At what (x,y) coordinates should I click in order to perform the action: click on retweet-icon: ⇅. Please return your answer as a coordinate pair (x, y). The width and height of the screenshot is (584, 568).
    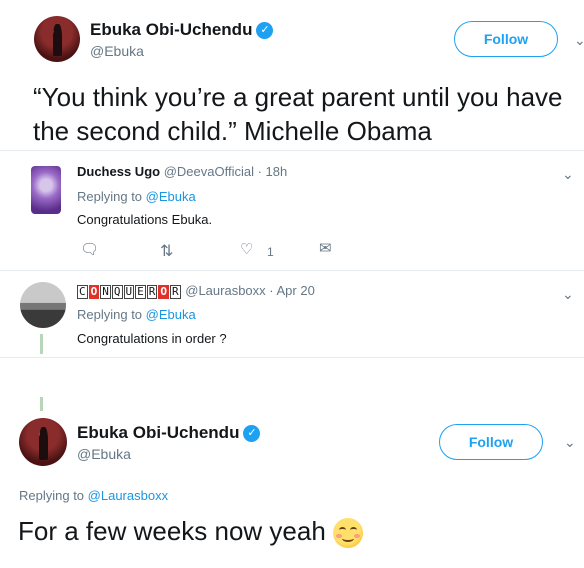
    Looking at the image, I should click on (166, 251).